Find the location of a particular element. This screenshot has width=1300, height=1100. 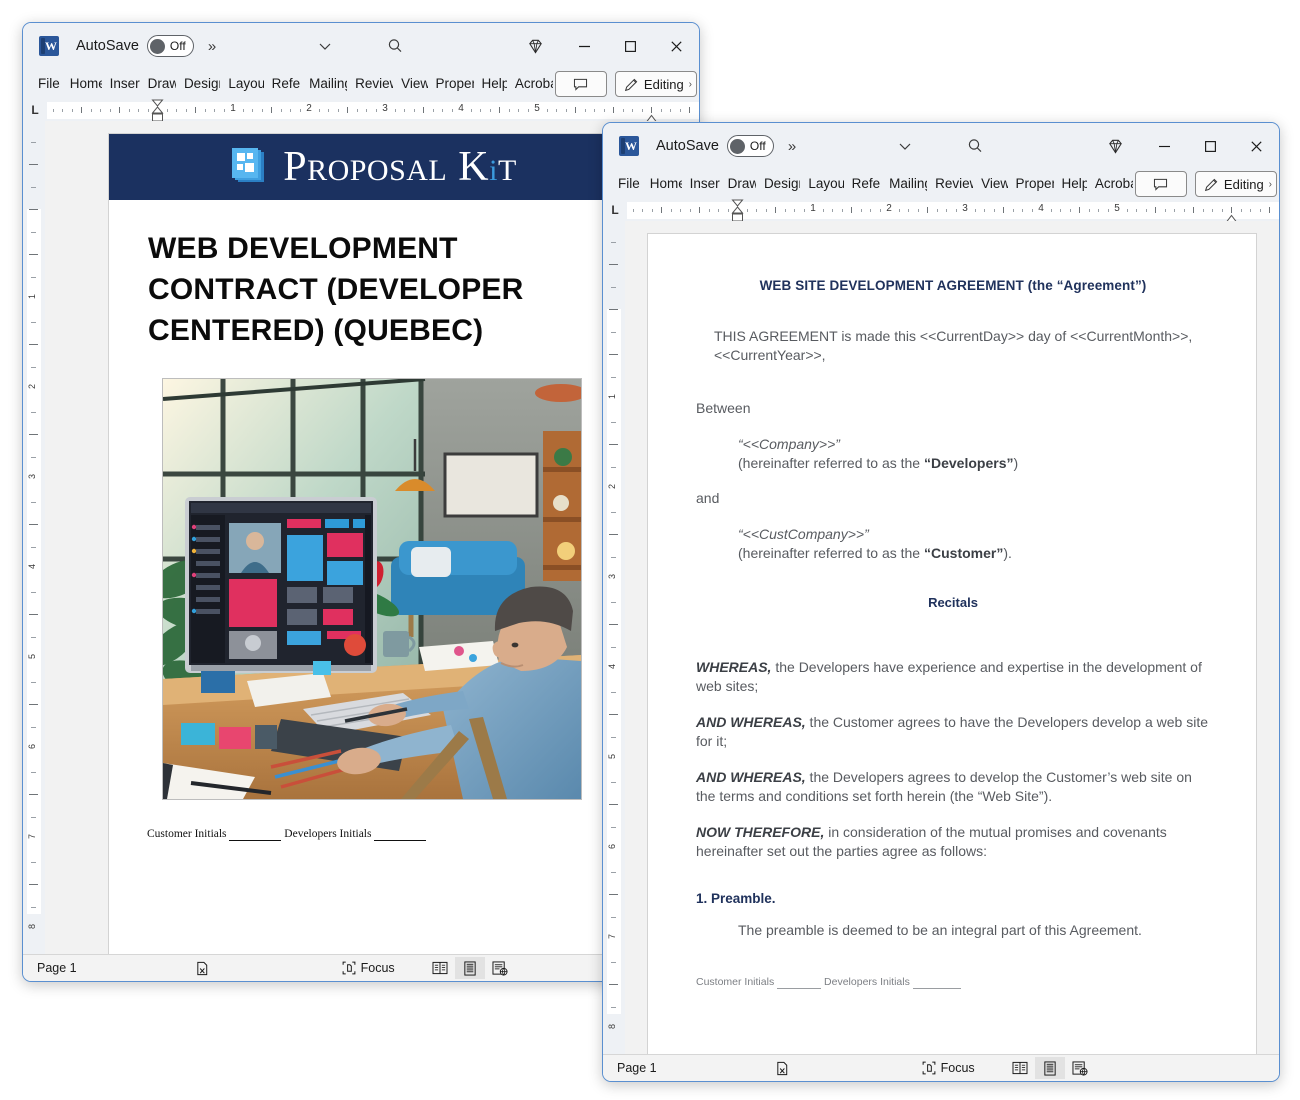

window2-titlebar: W AutoSave Off » is located at coordinates (941, 146).